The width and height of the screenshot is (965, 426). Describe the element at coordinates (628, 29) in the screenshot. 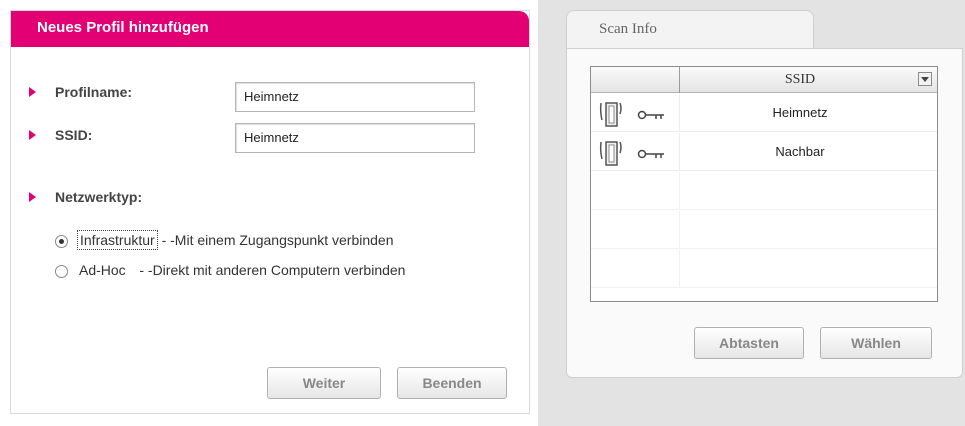

I see `tab-scan-info-label: Scan Info` at that location.